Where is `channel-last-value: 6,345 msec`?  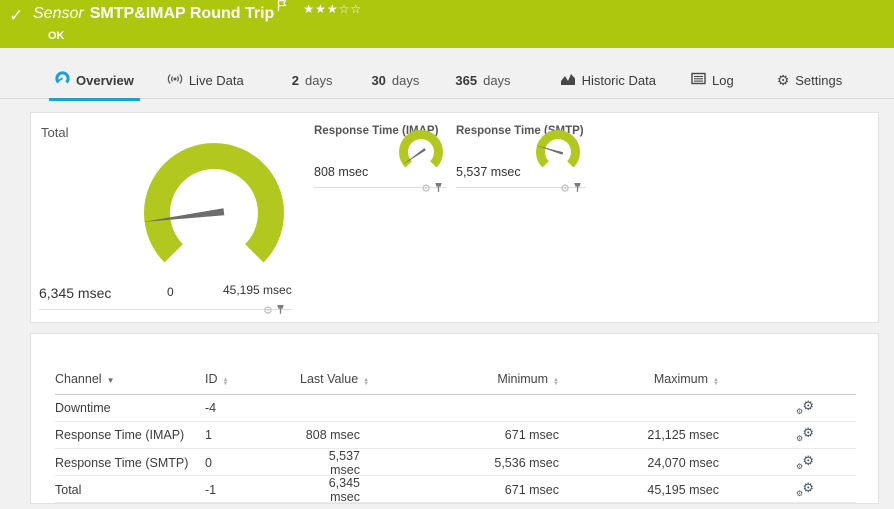 channel-last-value: 6,345 msec is located at coordinates (344, 490).